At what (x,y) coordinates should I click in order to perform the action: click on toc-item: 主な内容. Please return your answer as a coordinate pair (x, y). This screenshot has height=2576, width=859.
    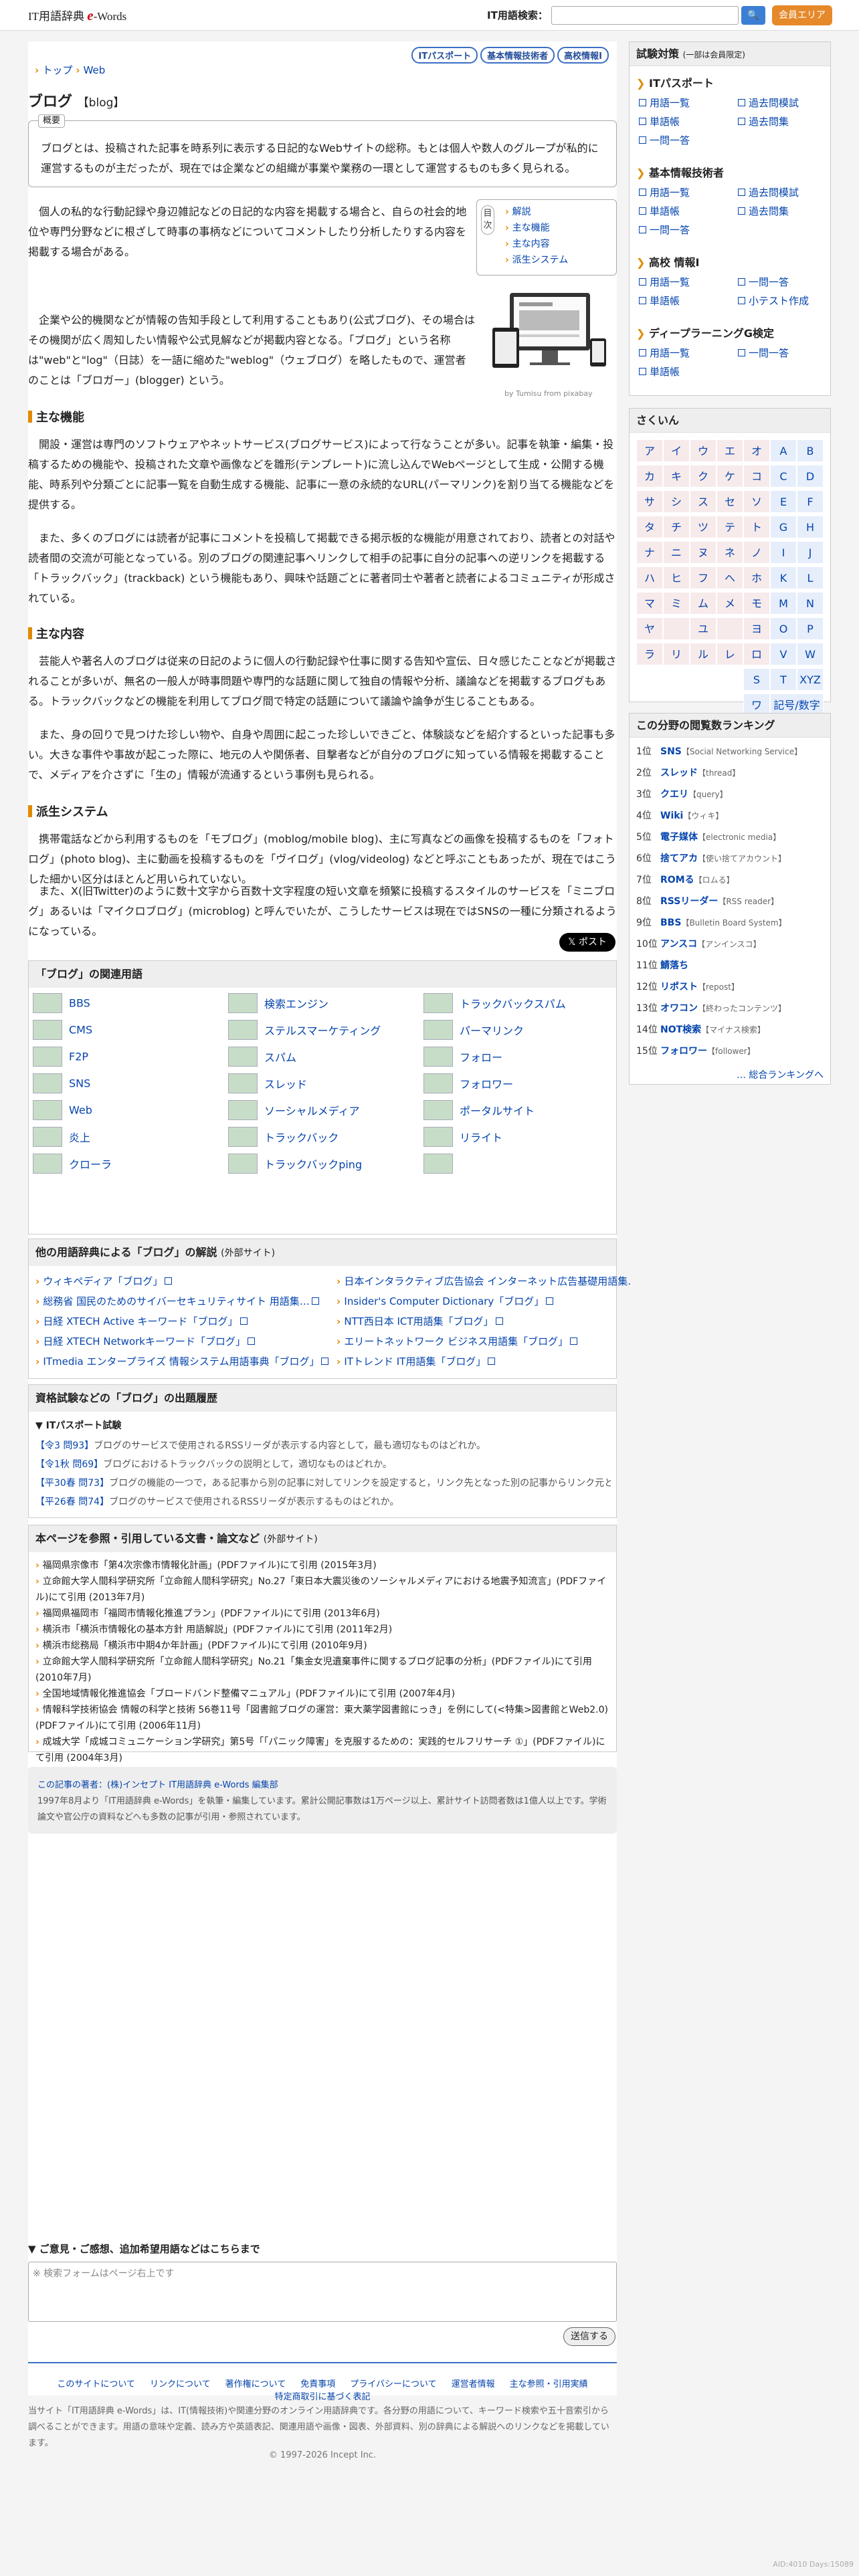
    Looking at the image, I should click on (536, 244).